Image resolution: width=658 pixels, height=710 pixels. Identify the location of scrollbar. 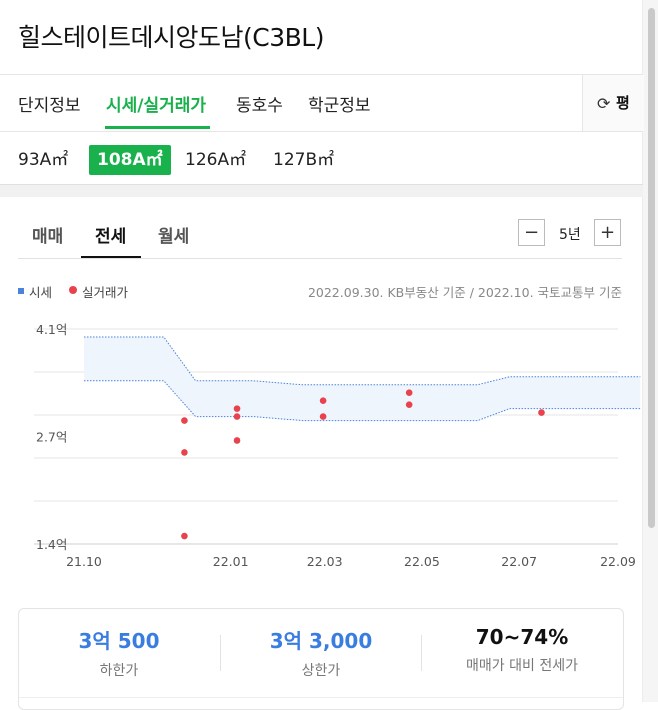
(650, 351).